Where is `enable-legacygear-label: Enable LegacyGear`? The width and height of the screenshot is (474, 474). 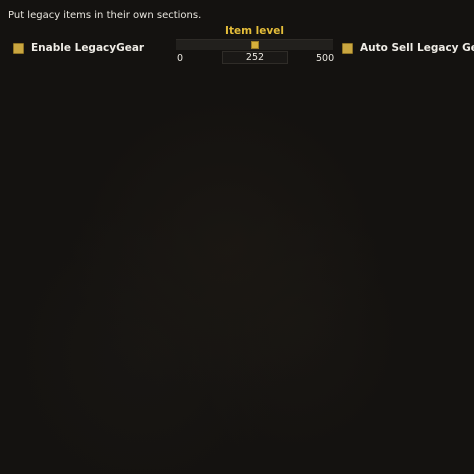 enable-legacygear-label: Enable LegacyGear is located at coordinates (88, 48).